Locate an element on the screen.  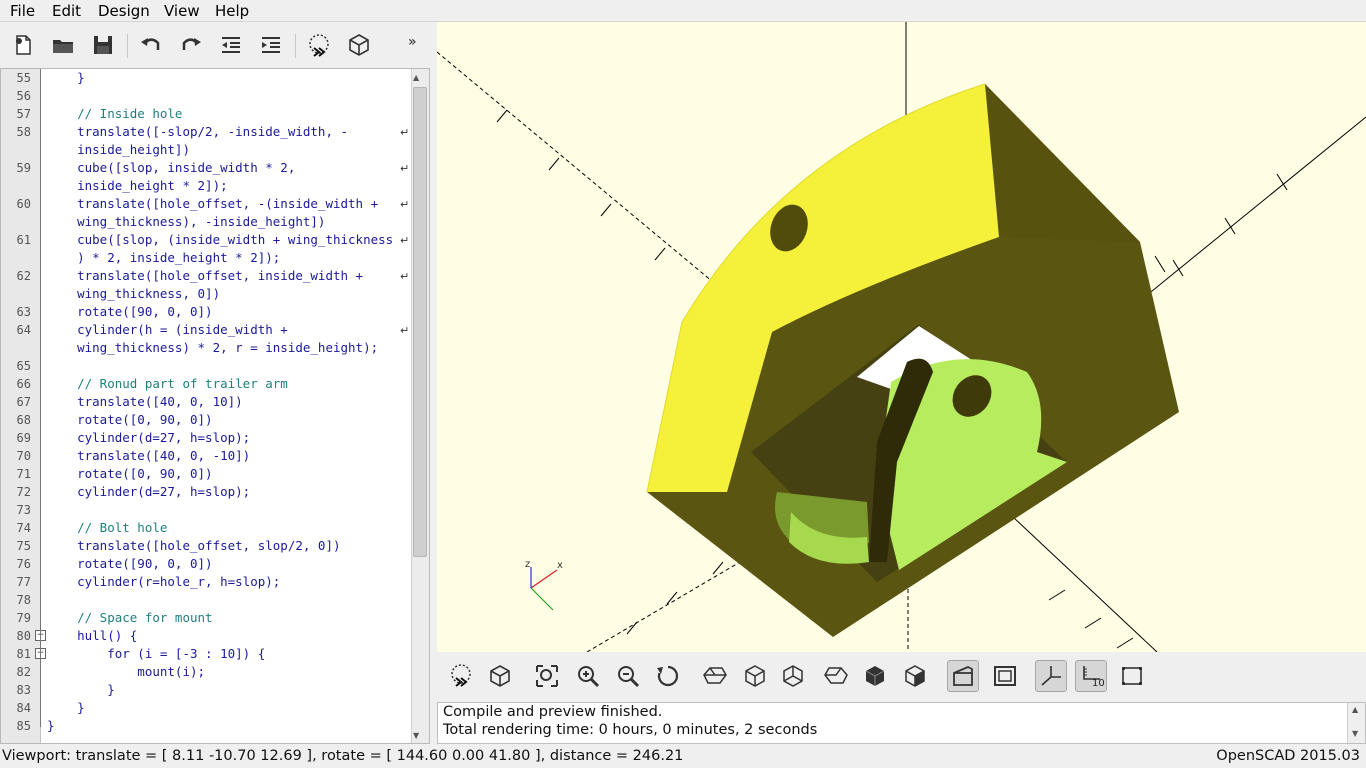
open-folder-icon is located at coordinates (63, 46).